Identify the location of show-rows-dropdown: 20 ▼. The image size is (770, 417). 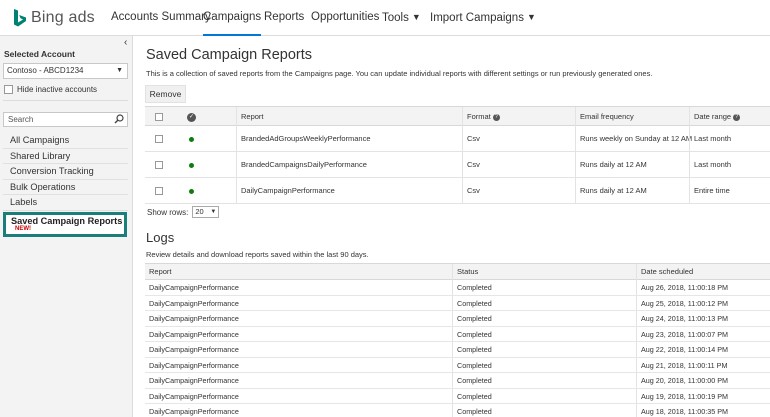
(206, 212).